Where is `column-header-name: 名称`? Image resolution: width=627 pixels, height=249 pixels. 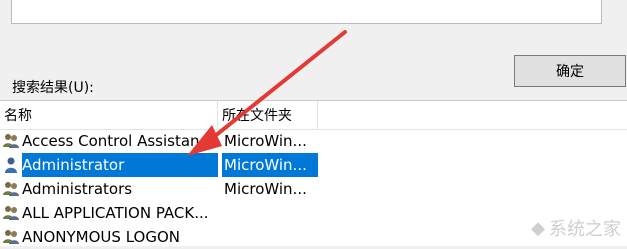 column-header-name: 名称 is located at coordinates (109, 115).